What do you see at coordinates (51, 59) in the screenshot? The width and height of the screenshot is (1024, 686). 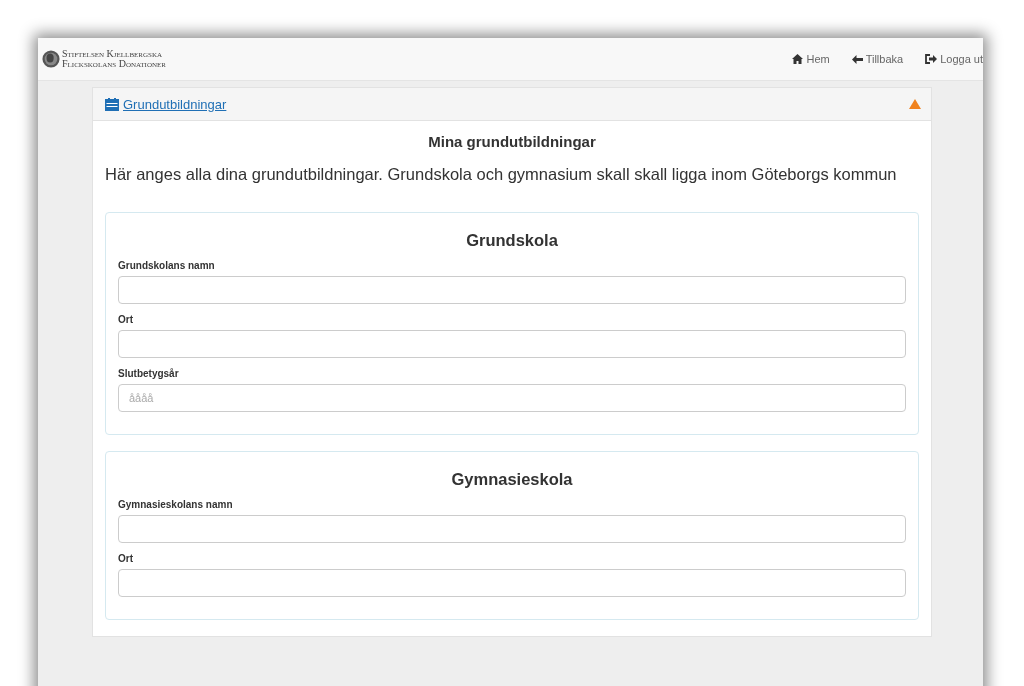 I see `medallion-logo` at bounding box center [51, 59].